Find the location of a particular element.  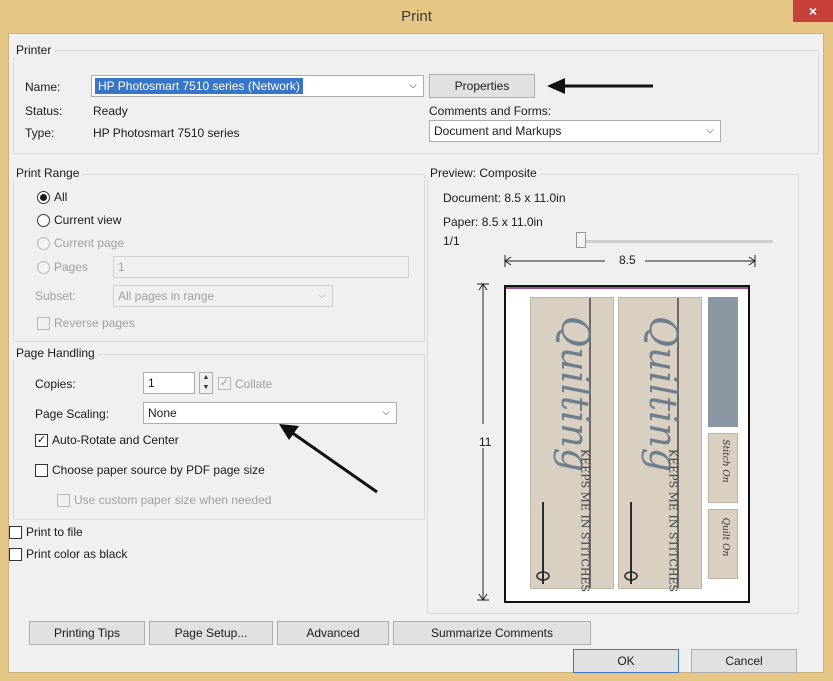

summarize-comments-button: Summarize Comments is located at coordinates (492, 633).